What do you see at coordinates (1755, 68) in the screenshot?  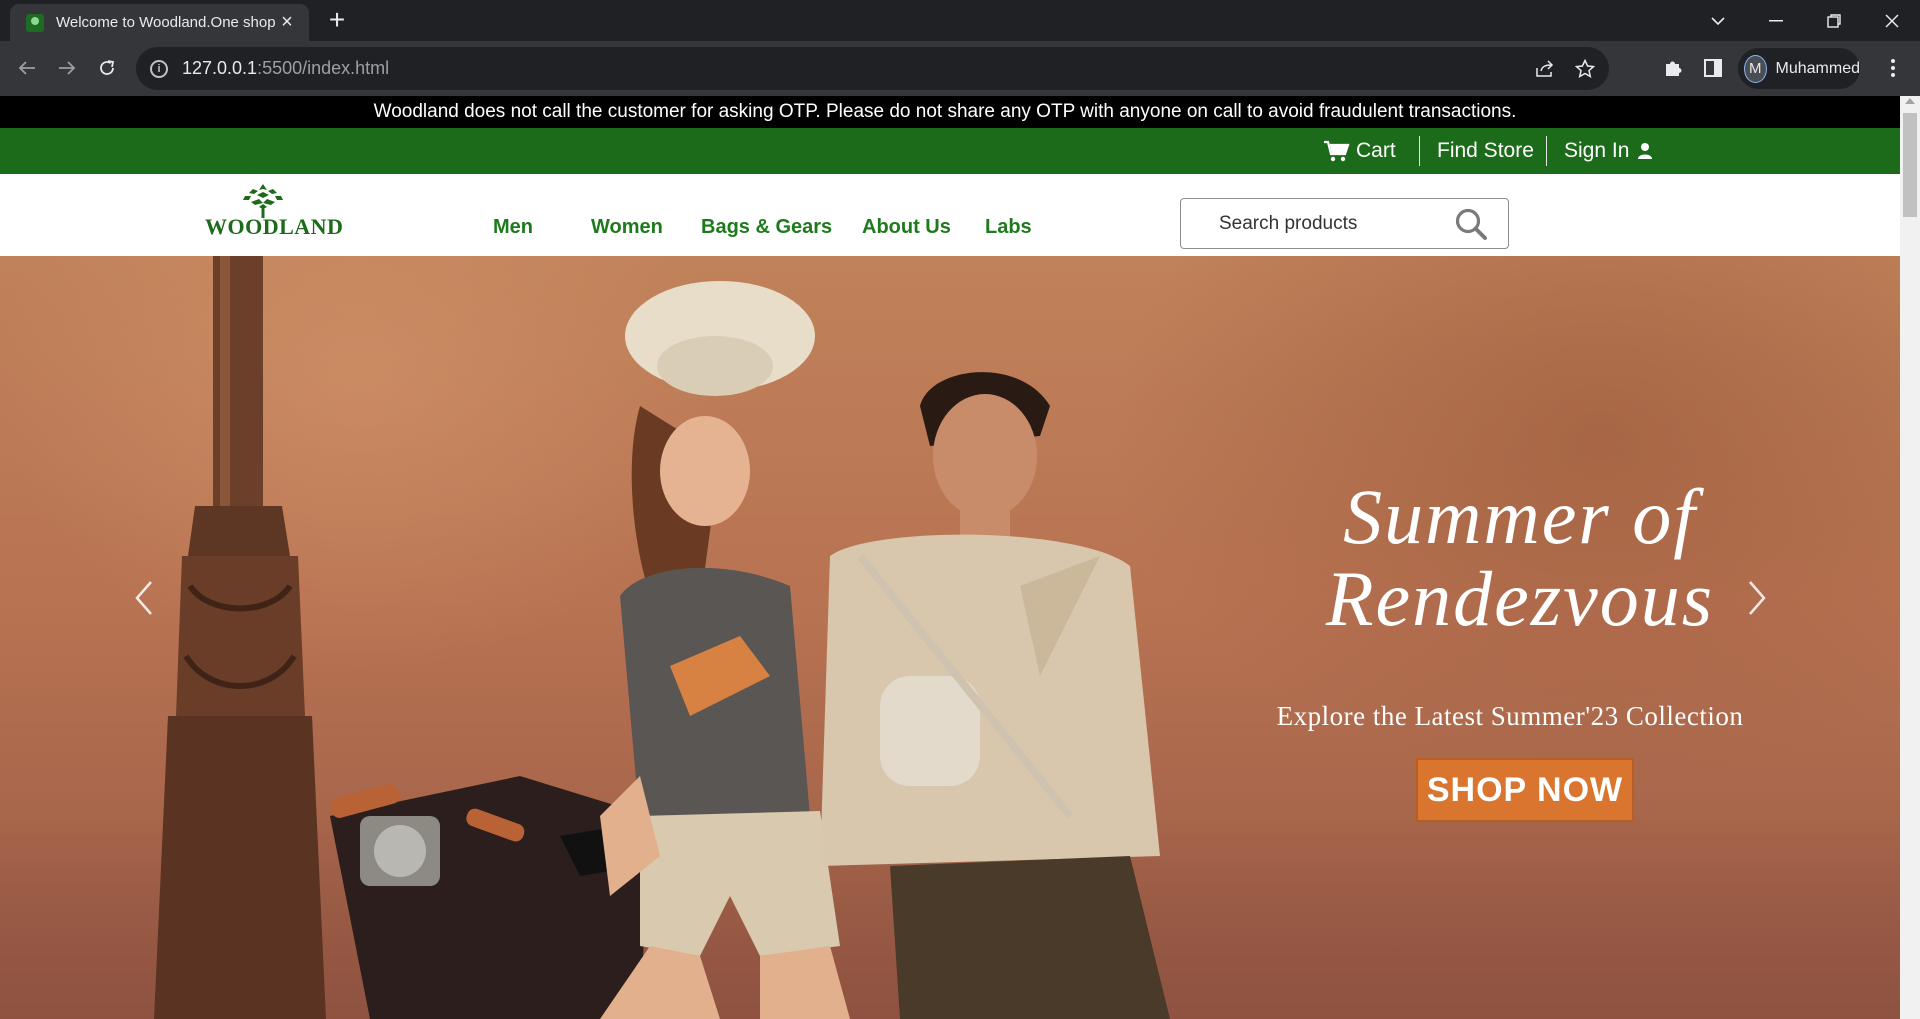 I see `avatar: M` at bounding box center [1755, 68].